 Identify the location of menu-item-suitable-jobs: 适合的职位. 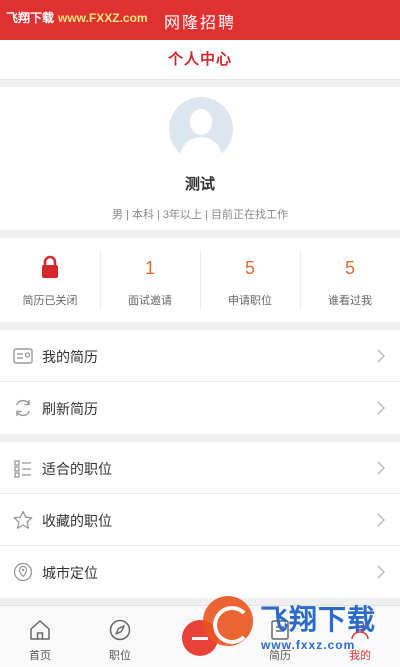
(200, 468).